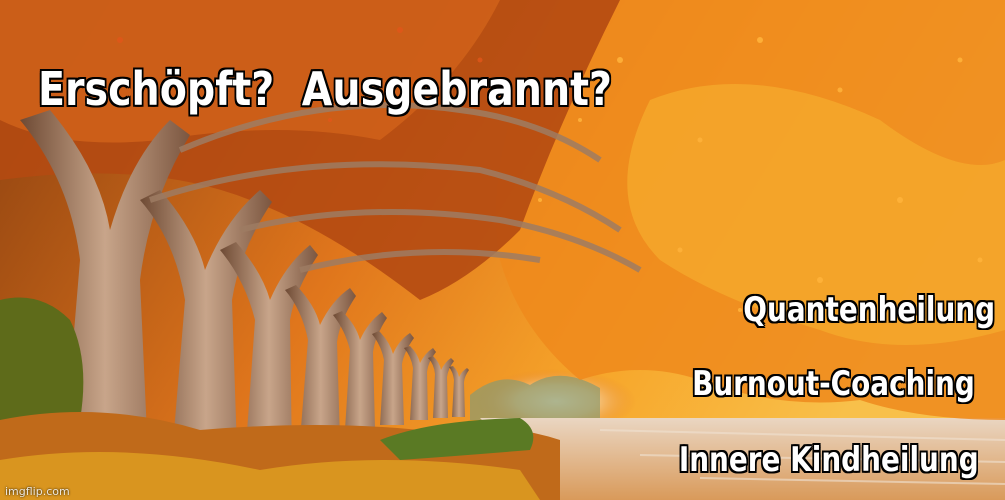 The height and width of the screenshot is (500, 1005). What do you see at coordinates (829, 460) in the screenshot?
I see `service-innere-kindheilung: Innere Kindheilung` at bounding box center [829, 460].